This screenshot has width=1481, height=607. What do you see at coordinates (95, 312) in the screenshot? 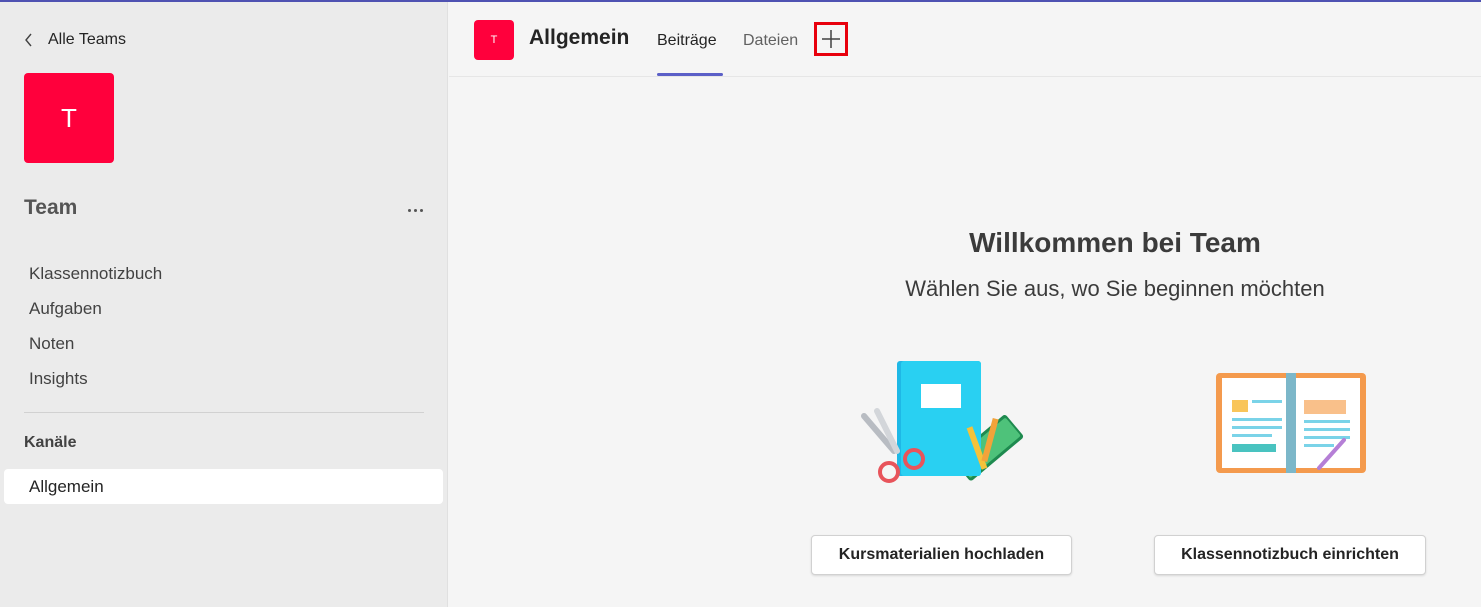
I see `sidebar-item-aufgaben: Aufgaben` at bounding box center [95, 312].